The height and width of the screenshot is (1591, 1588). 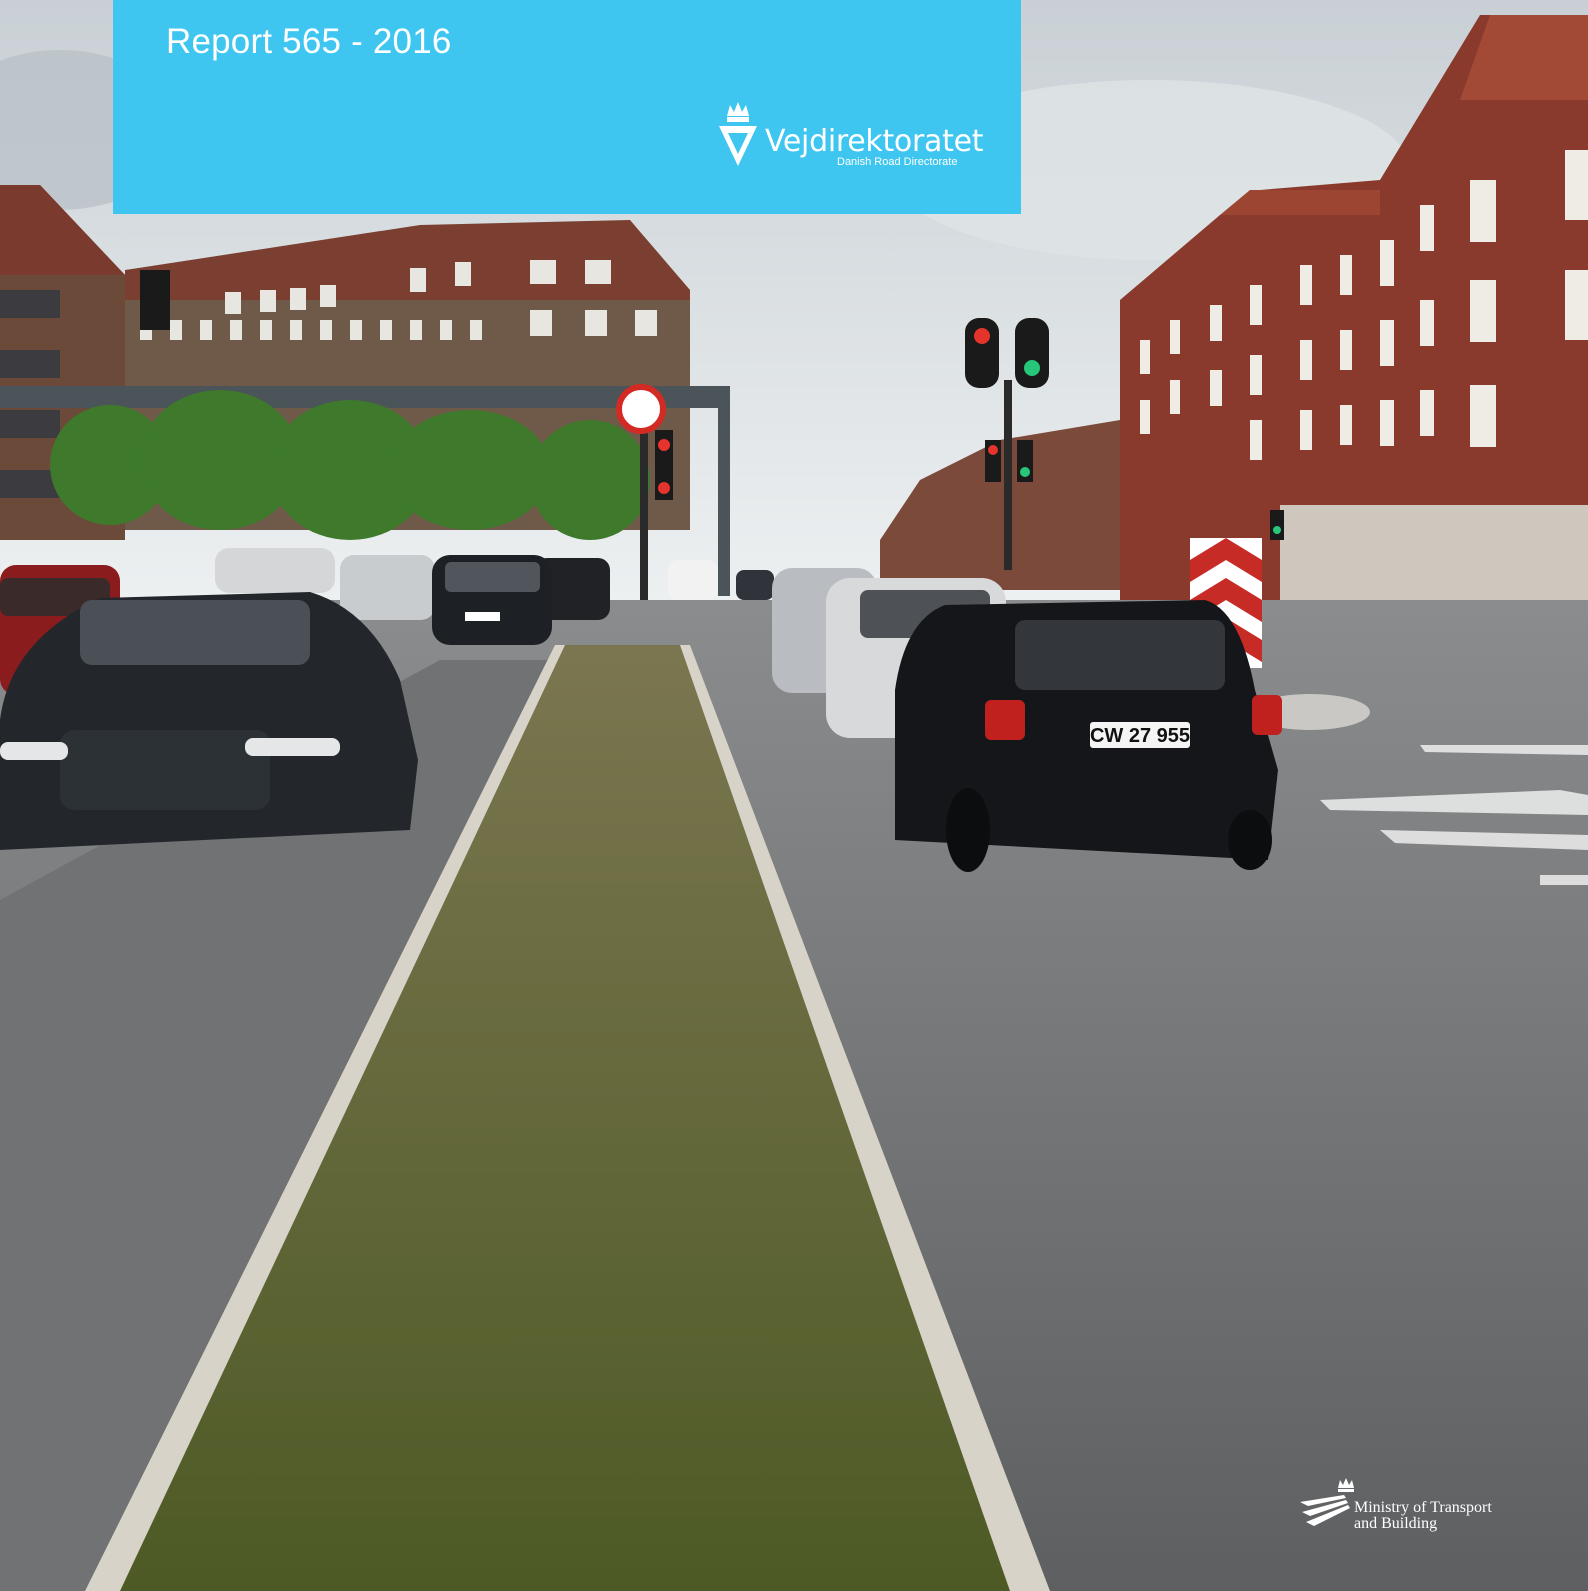 What do you see at coordinates (492, 600) in the screenshot?
I see `dark-car-centre` at bounding box center [492, 600].